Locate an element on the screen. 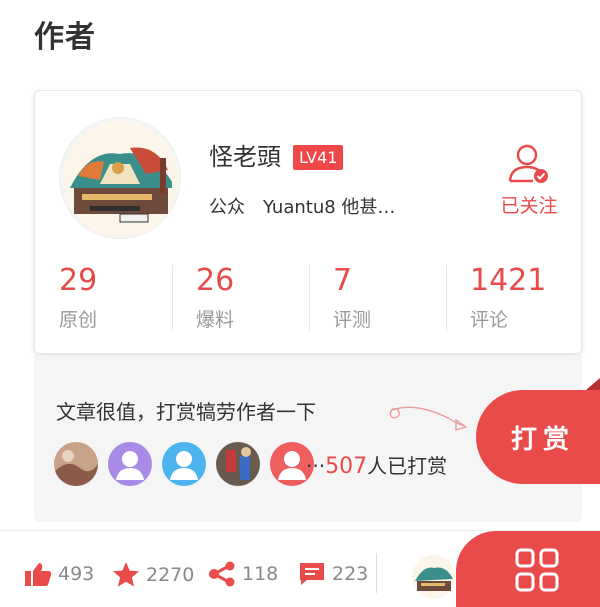 The image size is (600, 607). donor-avatars is located at coordinates (189, 464).